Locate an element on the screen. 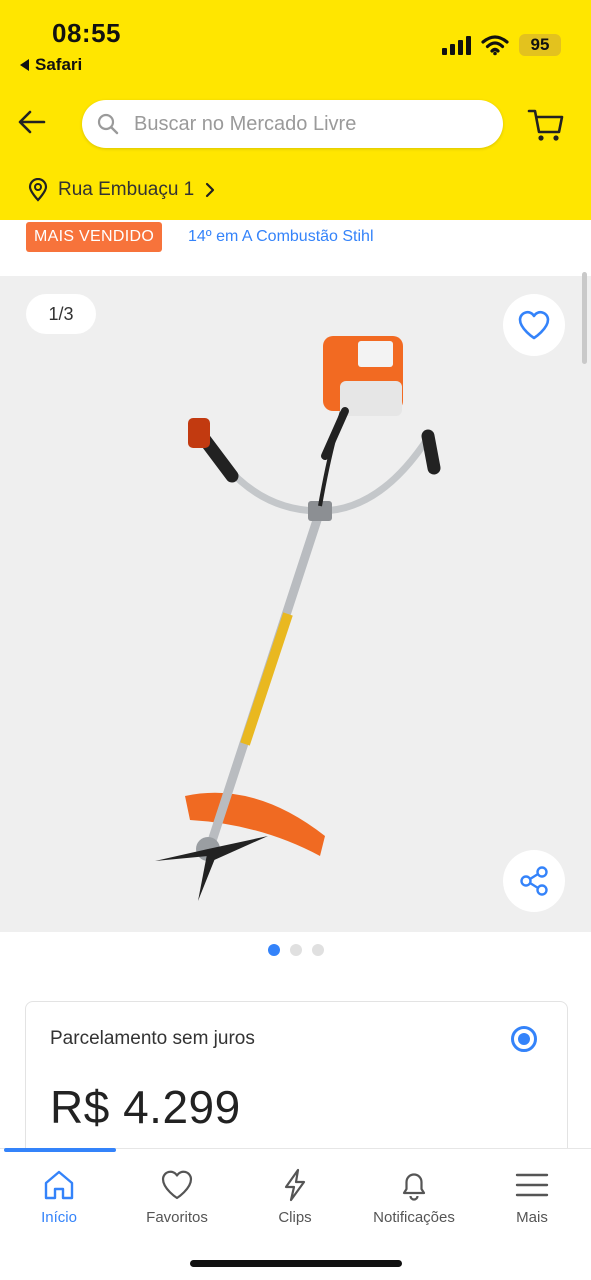 The height and width of the screenshot is (1280, 591). wifi-icon is located at coordinates (495, 45).